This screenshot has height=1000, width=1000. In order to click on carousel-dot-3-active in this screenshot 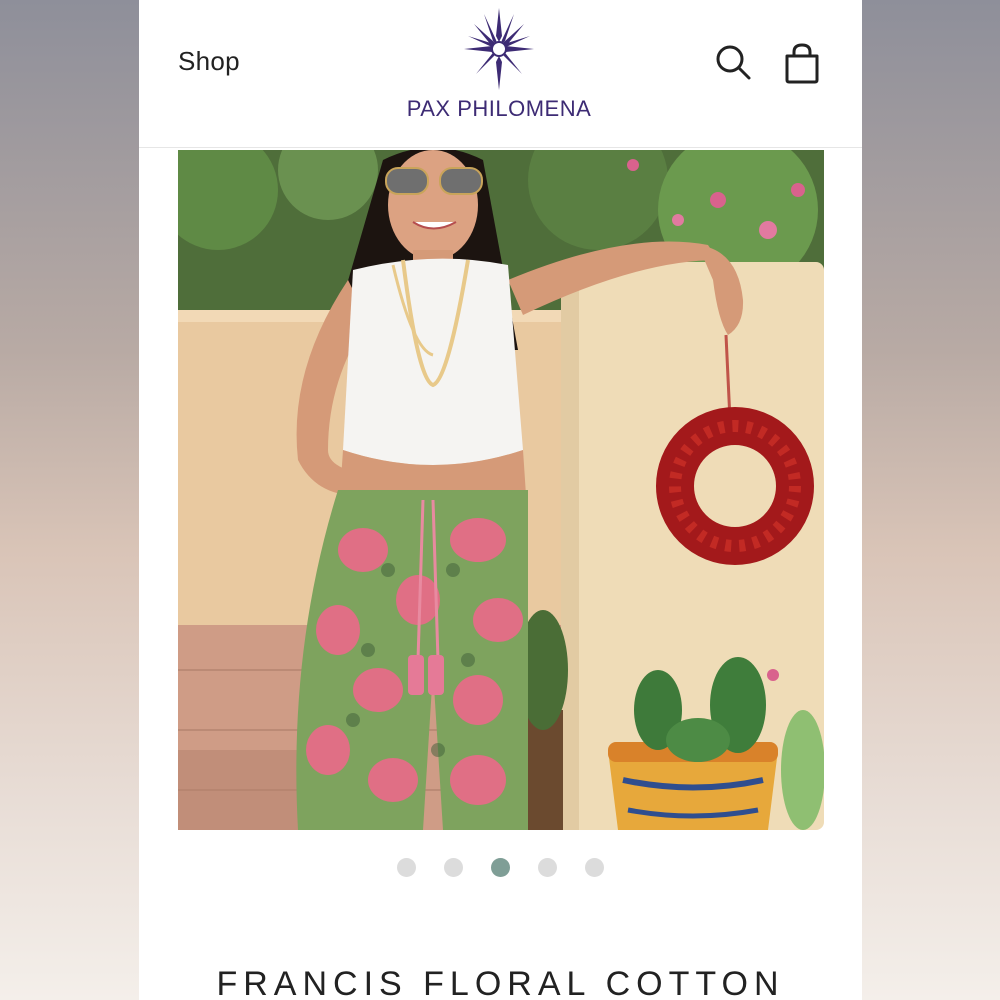, I will do `click(500, 867)`.